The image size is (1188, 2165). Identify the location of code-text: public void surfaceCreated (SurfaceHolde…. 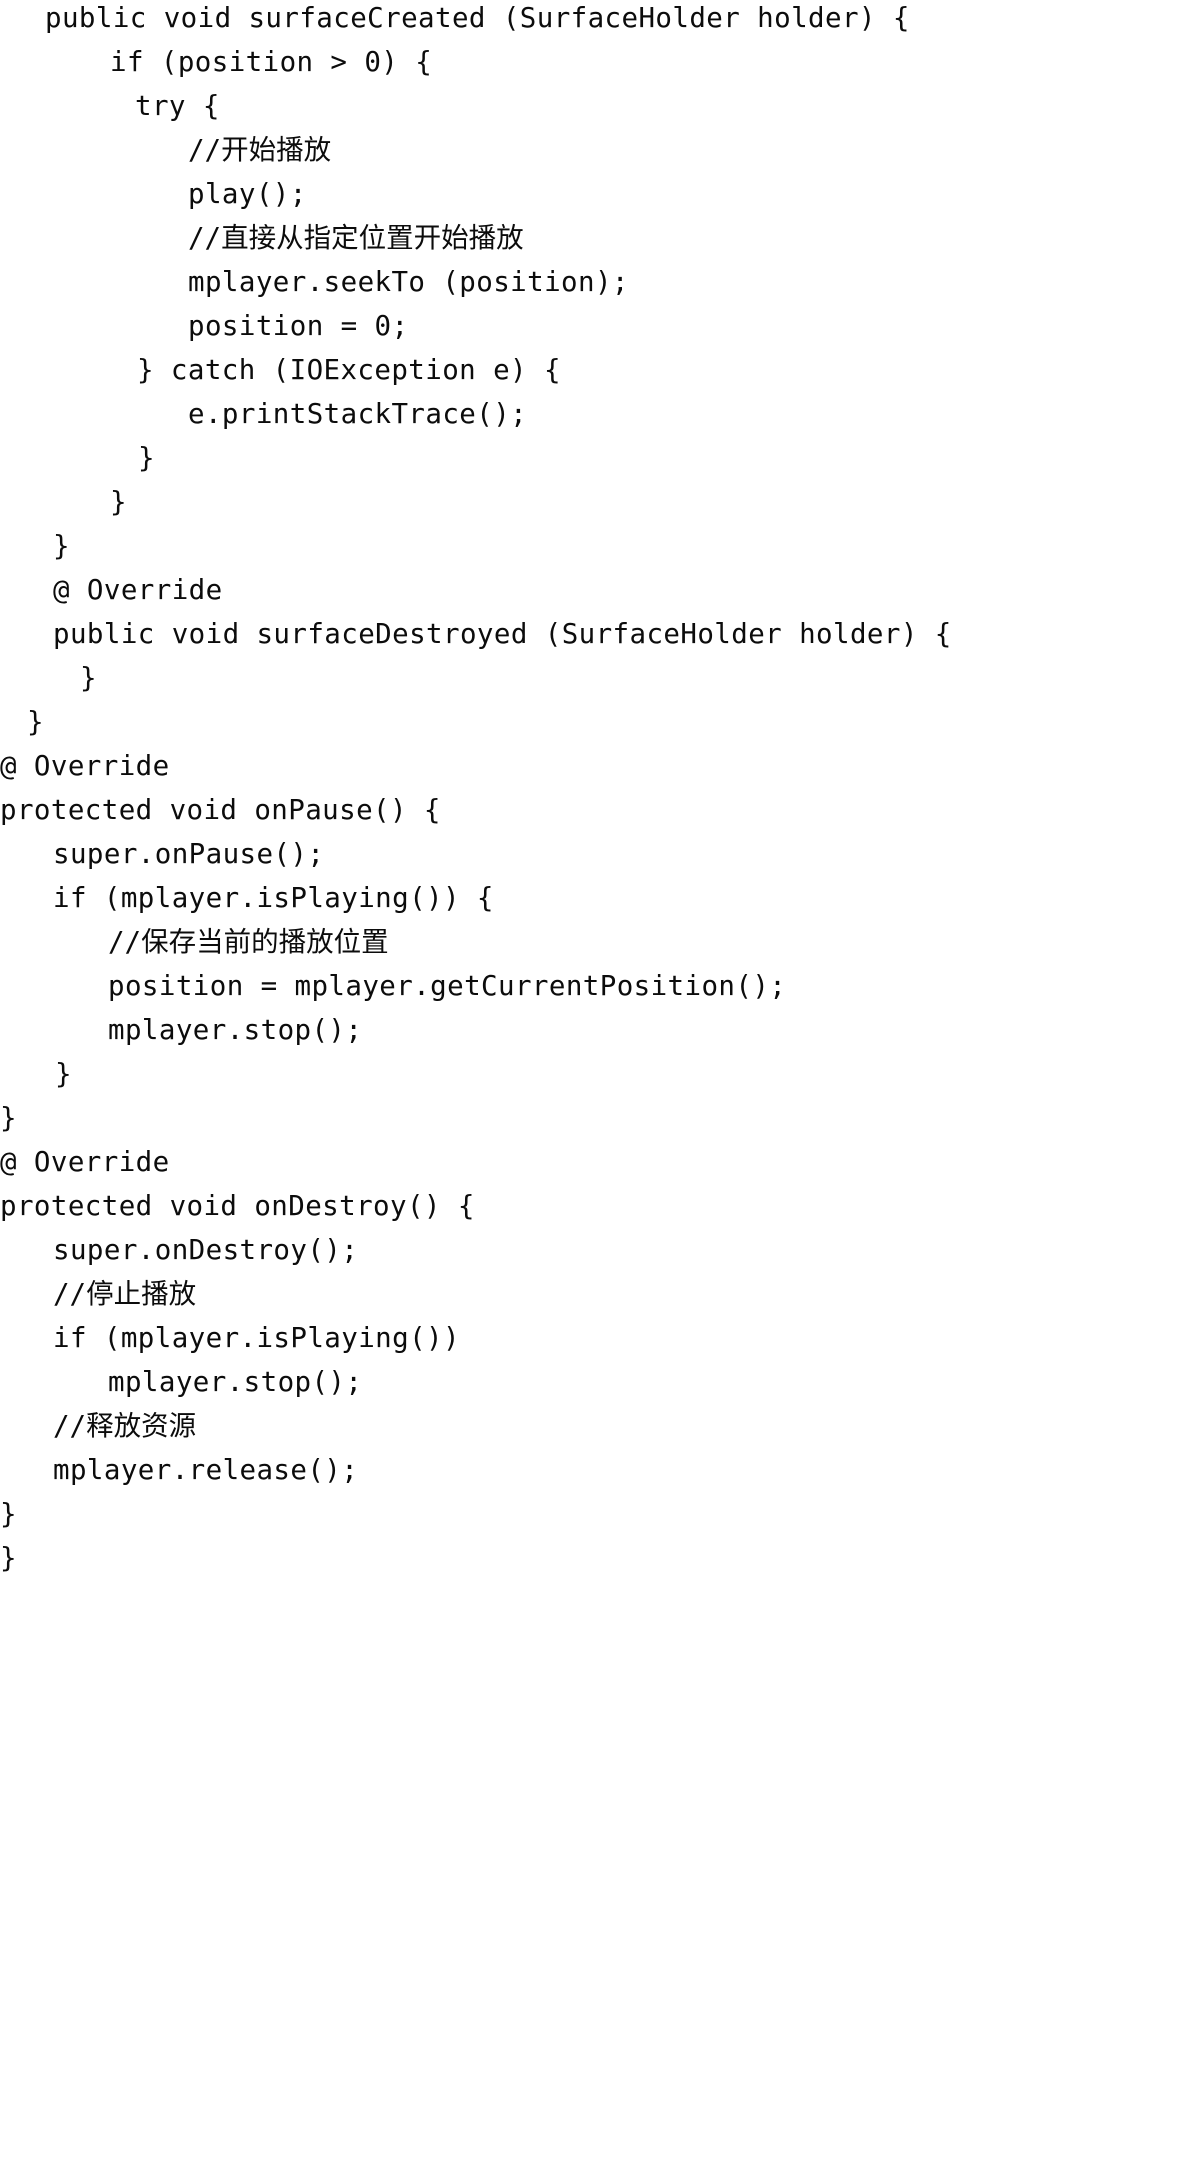
(477, 18).